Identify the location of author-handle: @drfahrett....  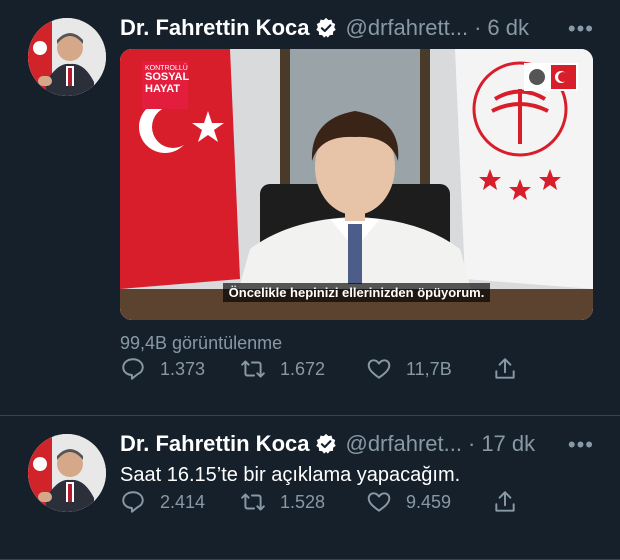
(406, 28).